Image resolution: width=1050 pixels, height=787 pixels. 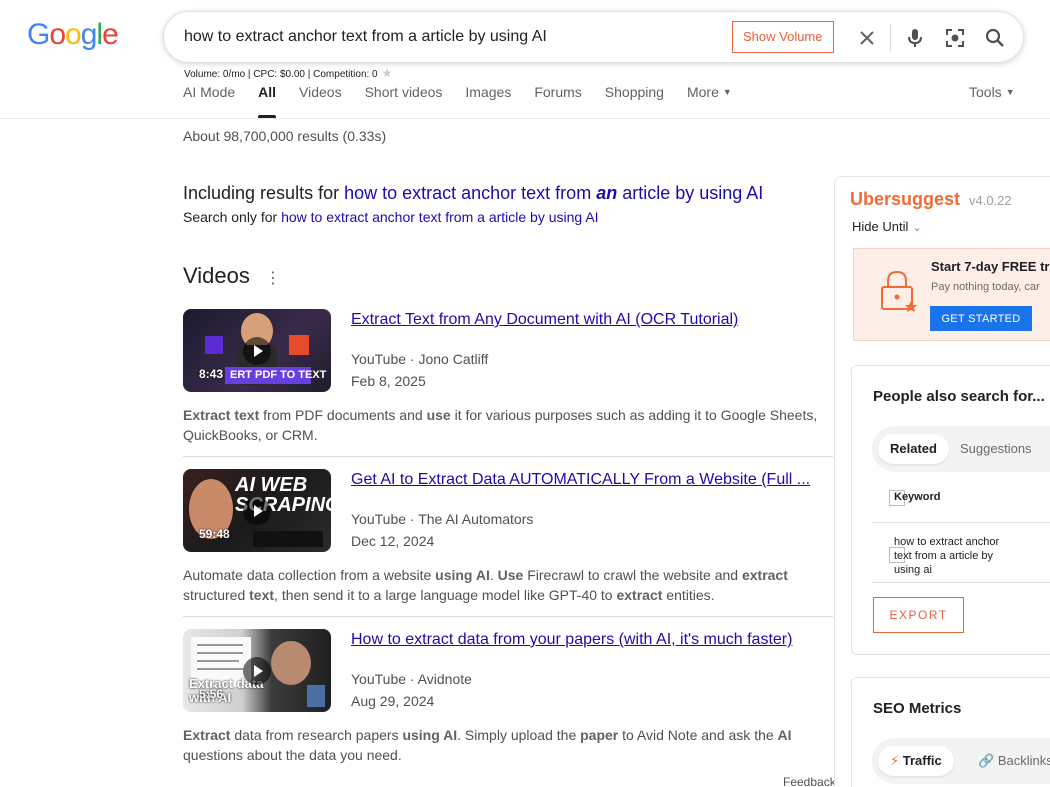 I want to click on snippet-text: . Simply upload the, so click(x=519, y=735).